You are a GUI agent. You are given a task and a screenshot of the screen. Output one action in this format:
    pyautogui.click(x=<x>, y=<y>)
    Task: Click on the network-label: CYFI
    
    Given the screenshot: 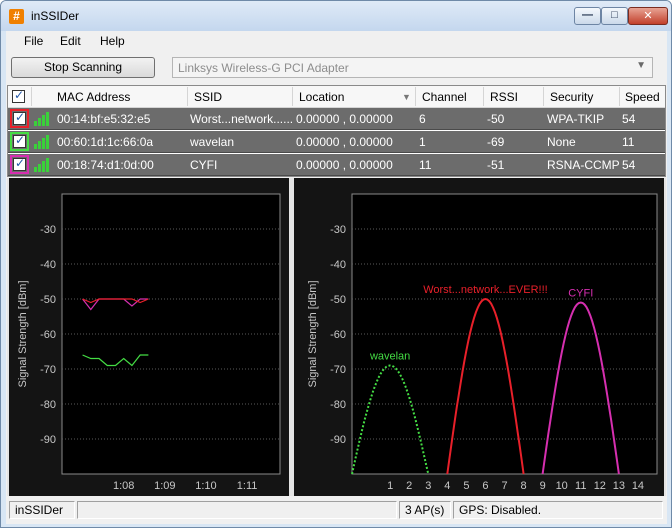 What is the action you would take?
    pyautogui.click(x=580, y=294)
    